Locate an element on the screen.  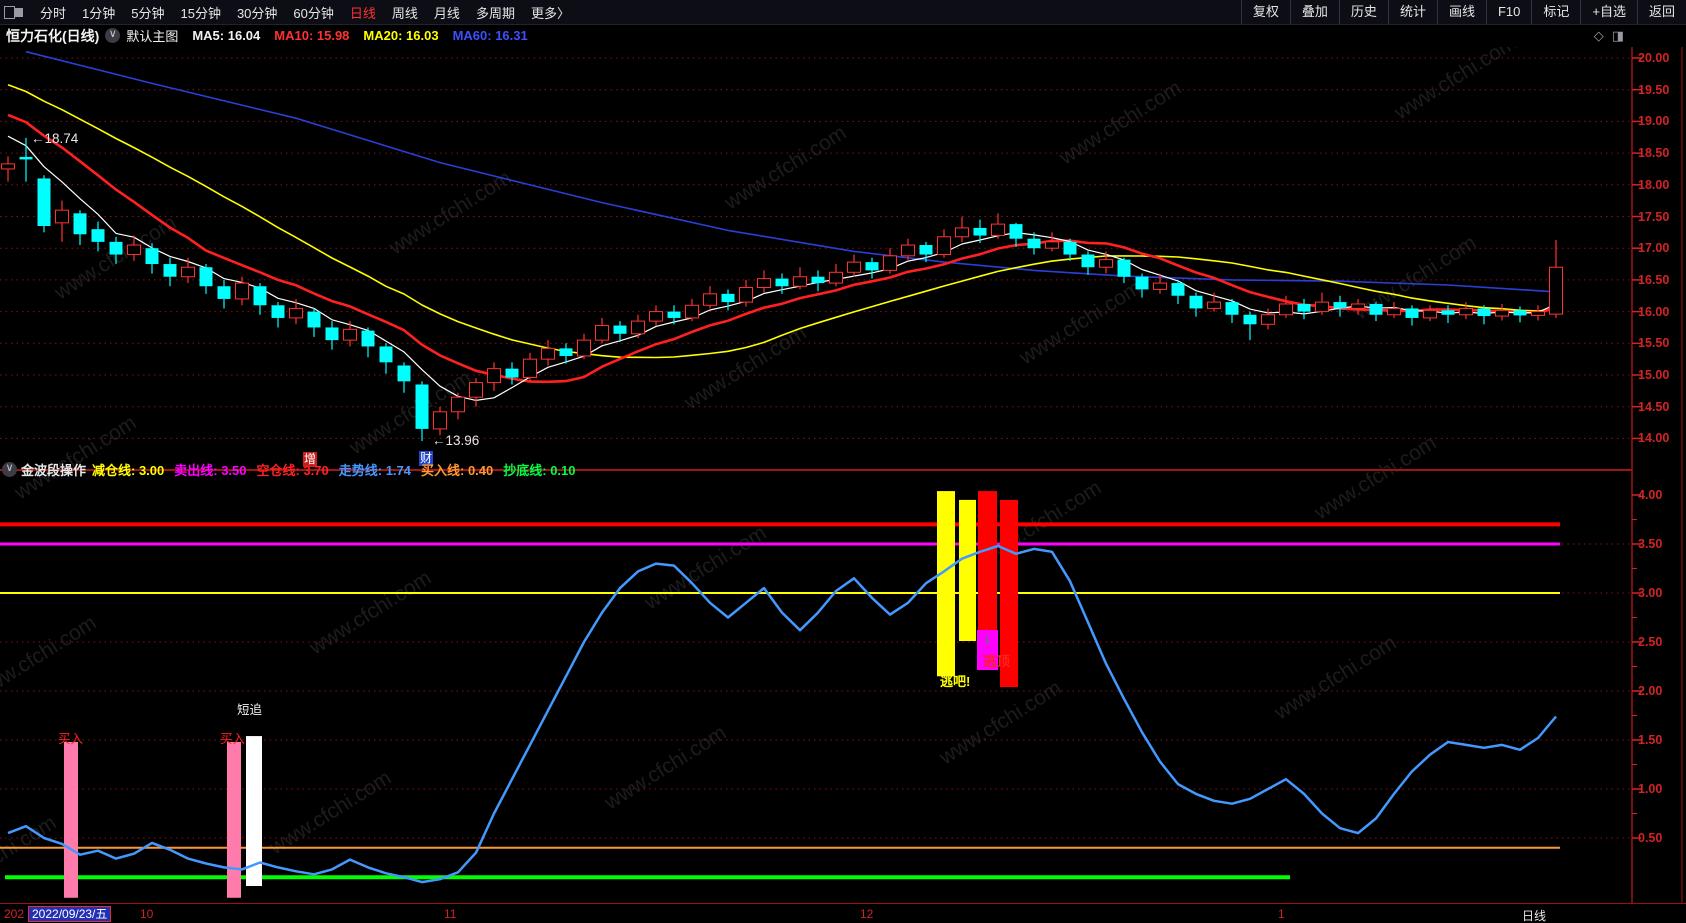
axis-tick-label: 16.00 is located at coordinates (1654, 311).